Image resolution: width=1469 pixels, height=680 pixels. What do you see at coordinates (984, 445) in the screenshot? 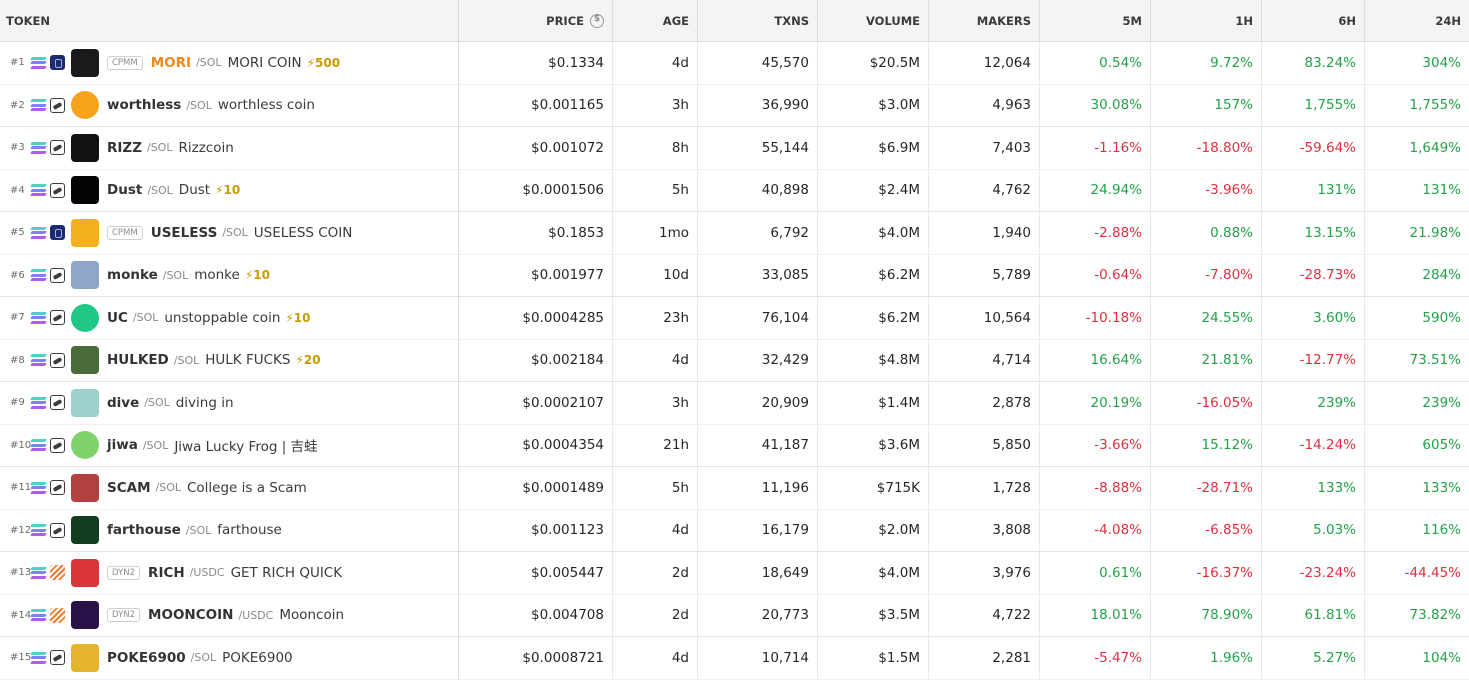
I see `makers-cell: 5,850` at bounding box center [984, 445].